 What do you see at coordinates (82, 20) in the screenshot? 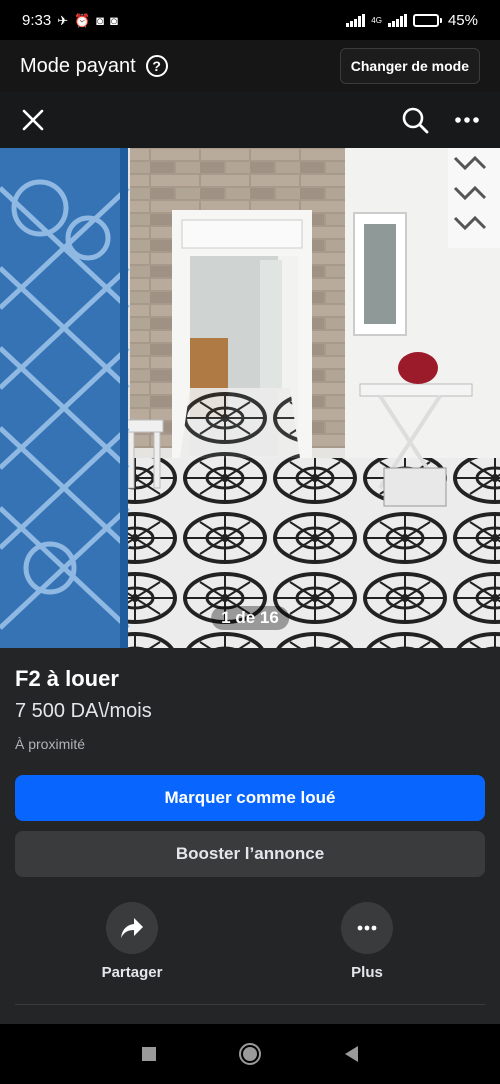
I see `alarm-icon: ⏰` at bounding box center [82, 20].